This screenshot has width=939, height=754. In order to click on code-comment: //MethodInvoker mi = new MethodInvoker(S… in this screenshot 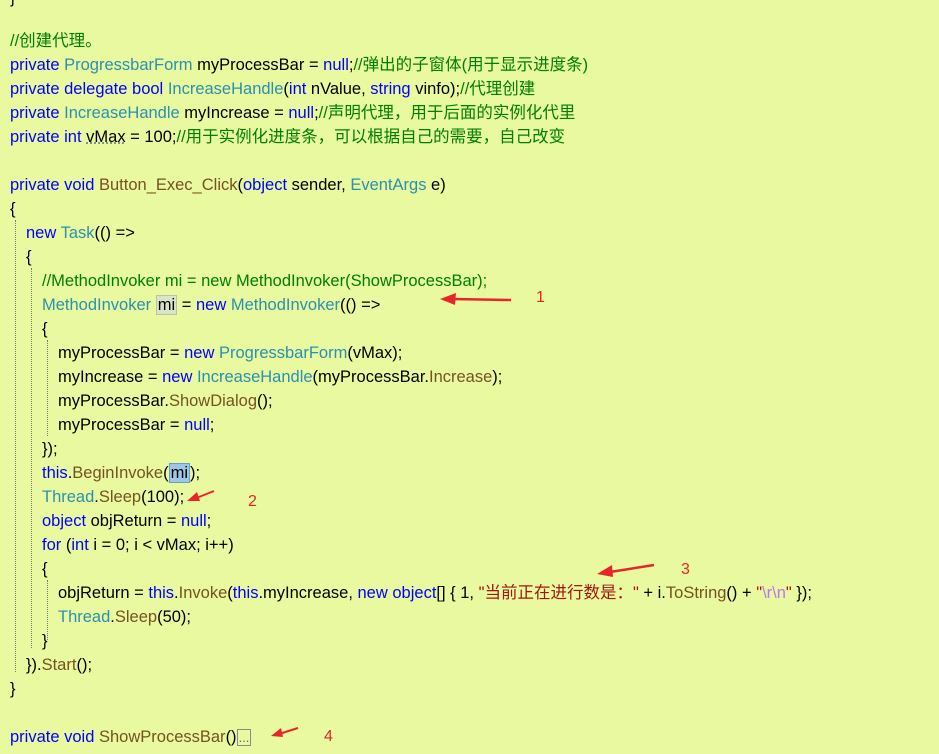, I will do `click(265, 281)`.